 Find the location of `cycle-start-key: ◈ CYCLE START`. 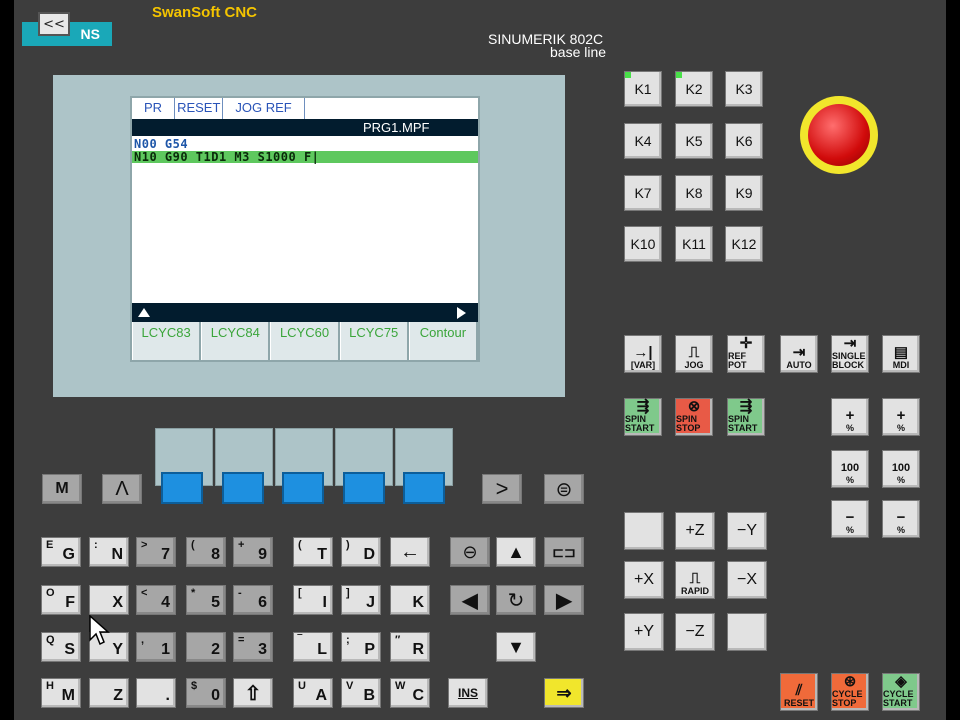

cycle-start-key: ◈ CYCLE START is located at coordinates (901, 692).